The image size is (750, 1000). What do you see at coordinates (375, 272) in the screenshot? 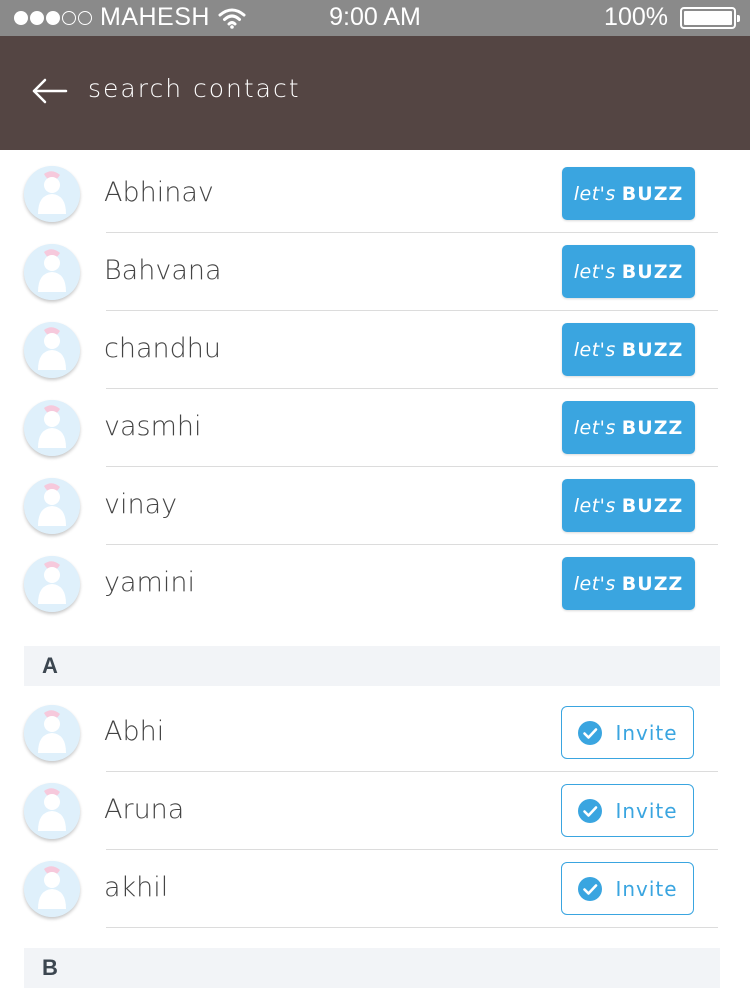
I see `contact-row: Bahvana let's BUZZ` at bounding box center [375, 272].